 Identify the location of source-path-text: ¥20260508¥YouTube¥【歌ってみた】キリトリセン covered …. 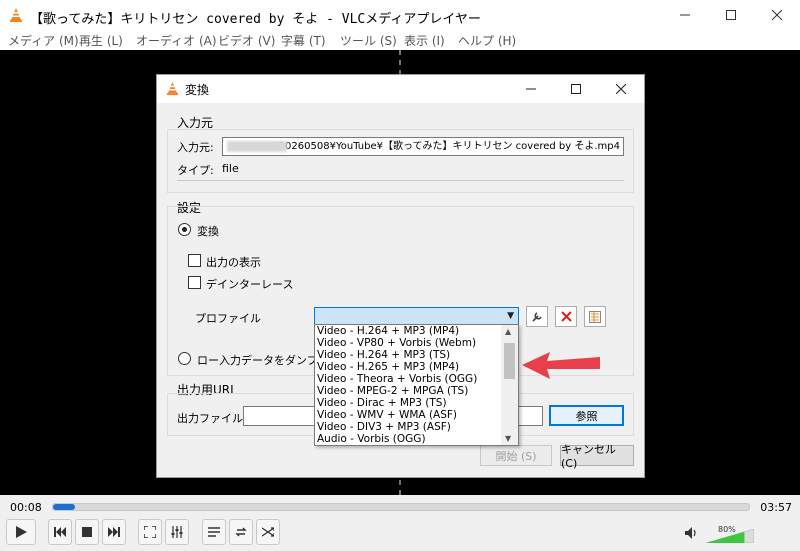
(446, 146).